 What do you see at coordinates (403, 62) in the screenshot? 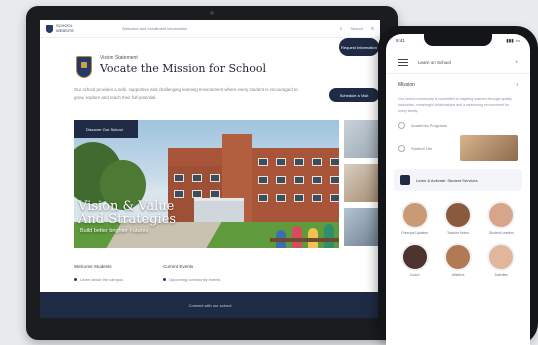
I see `hamburger-menu-icon` at bounding box center [403, 62].